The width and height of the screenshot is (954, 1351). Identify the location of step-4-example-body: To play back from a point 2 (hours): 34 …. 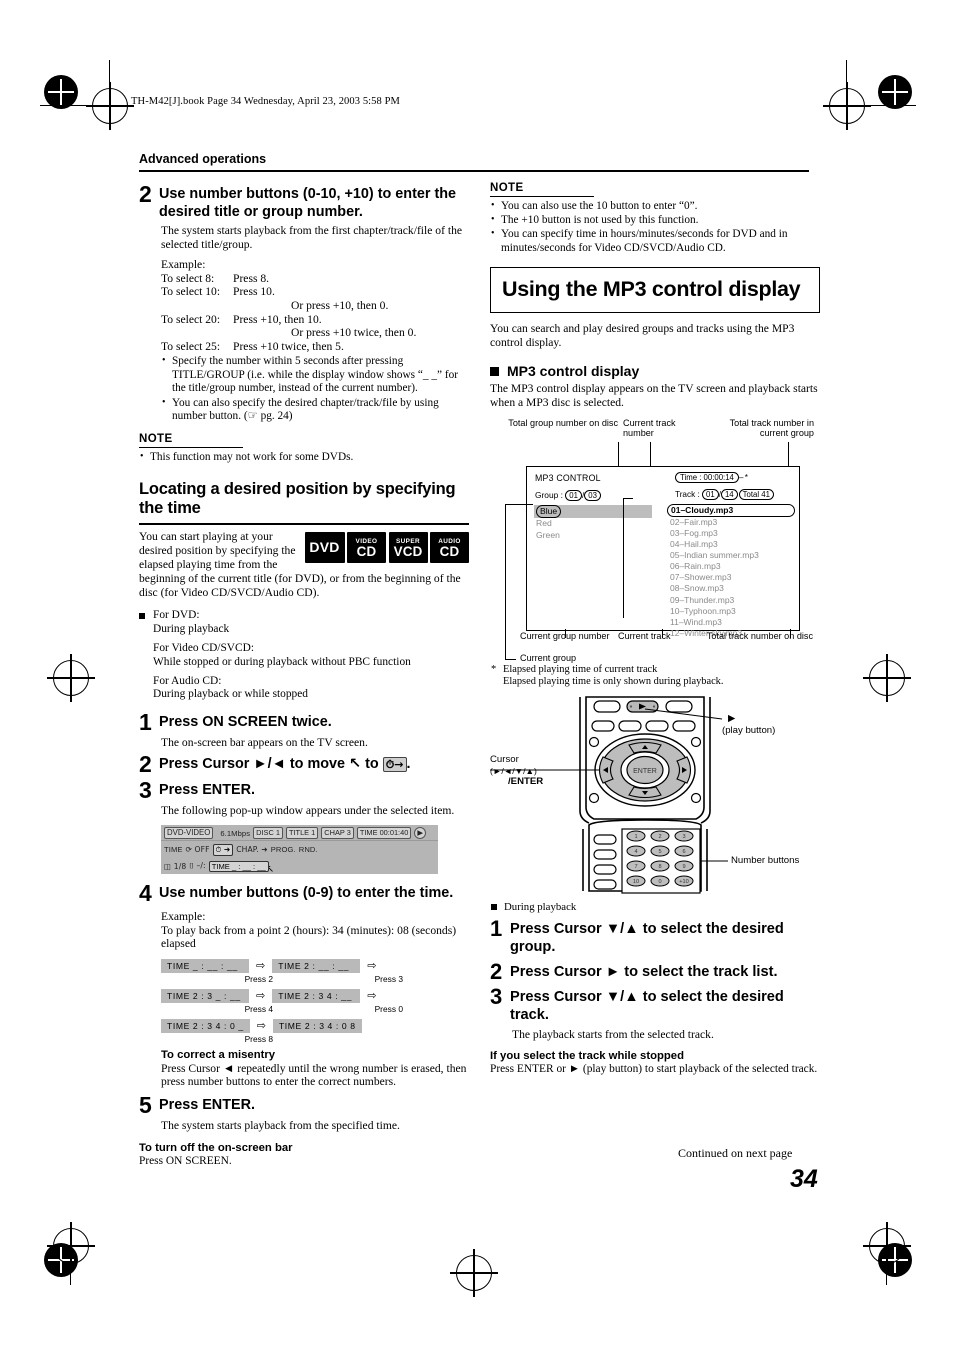
(309, 937).